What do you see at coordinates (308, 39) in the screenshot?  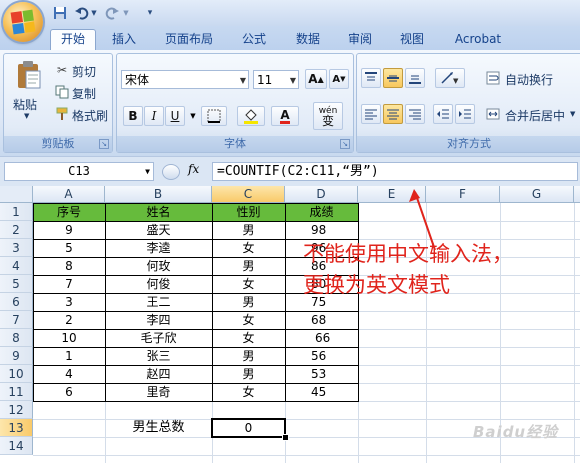 I see `tab-data: 数据` at bounding box center [308, 39].